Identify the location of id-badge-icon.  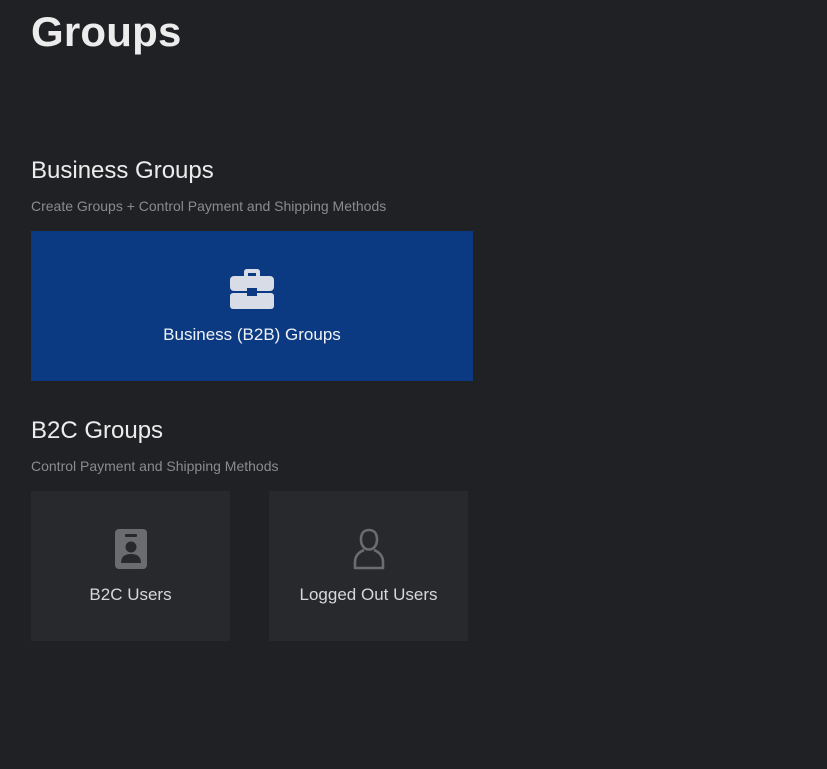
(130, 549).